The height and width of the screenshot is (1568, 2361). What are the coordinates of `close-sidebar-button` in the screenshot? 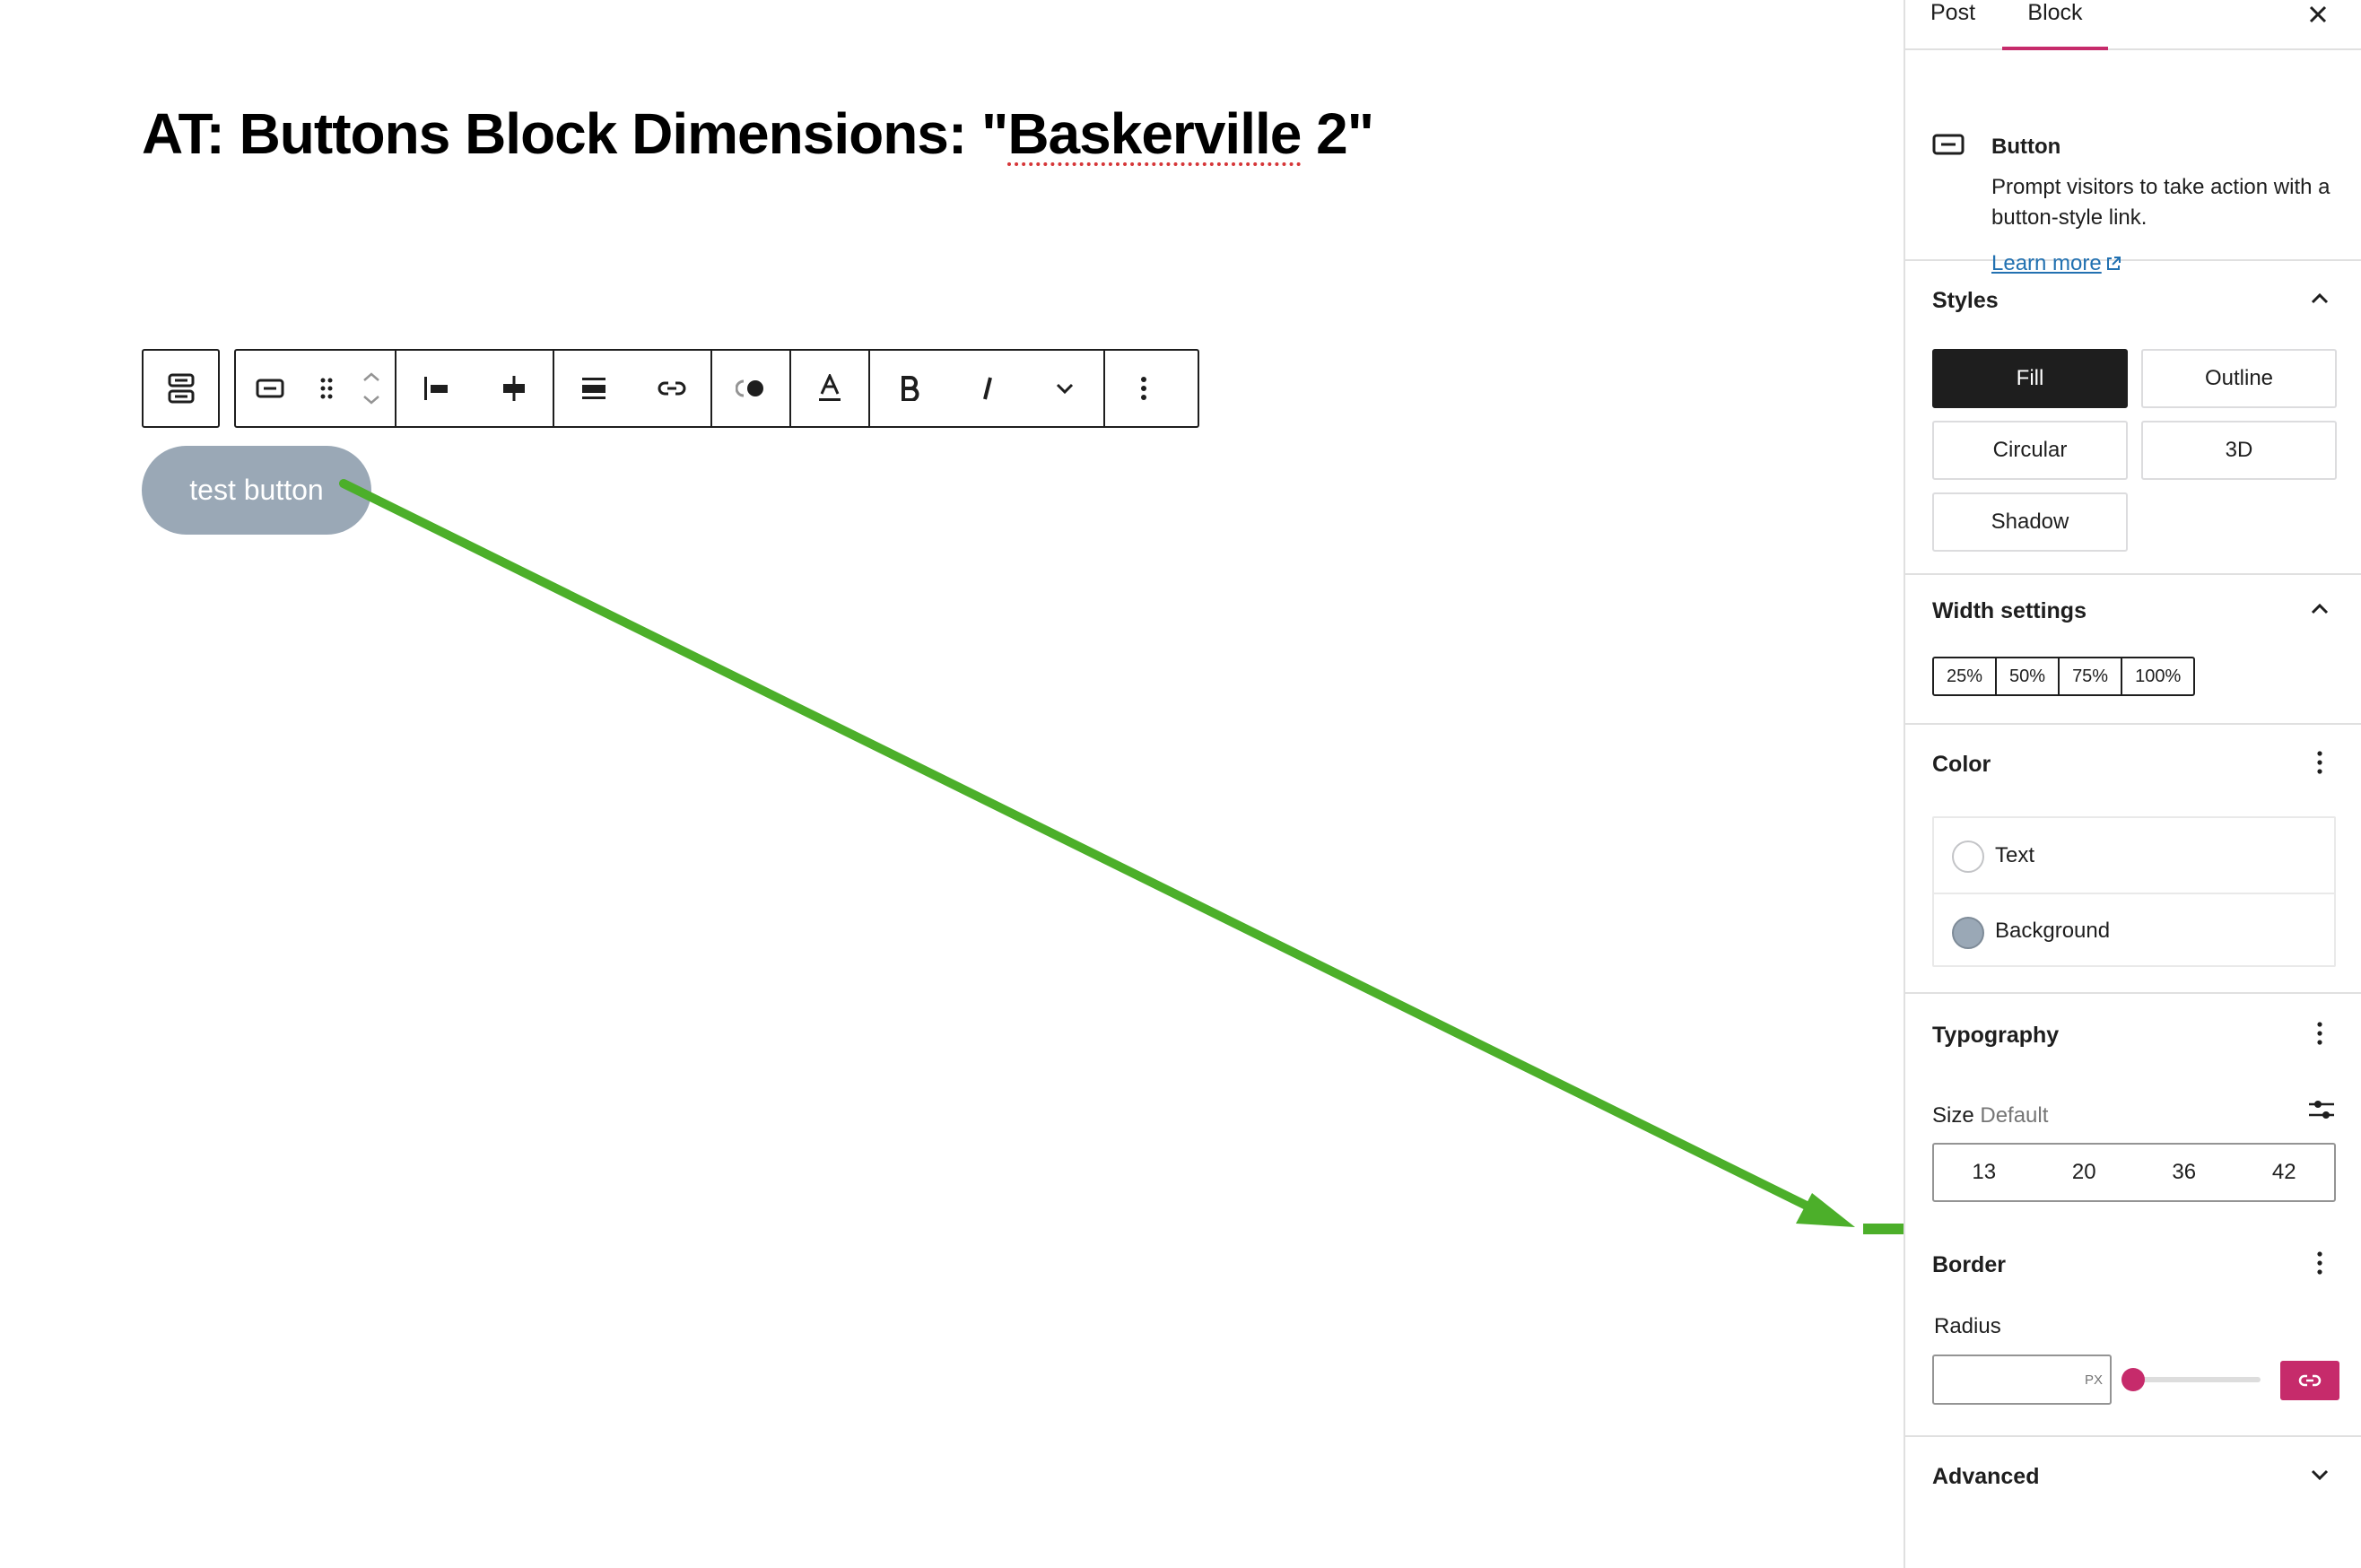 It's located at (2318, 15).